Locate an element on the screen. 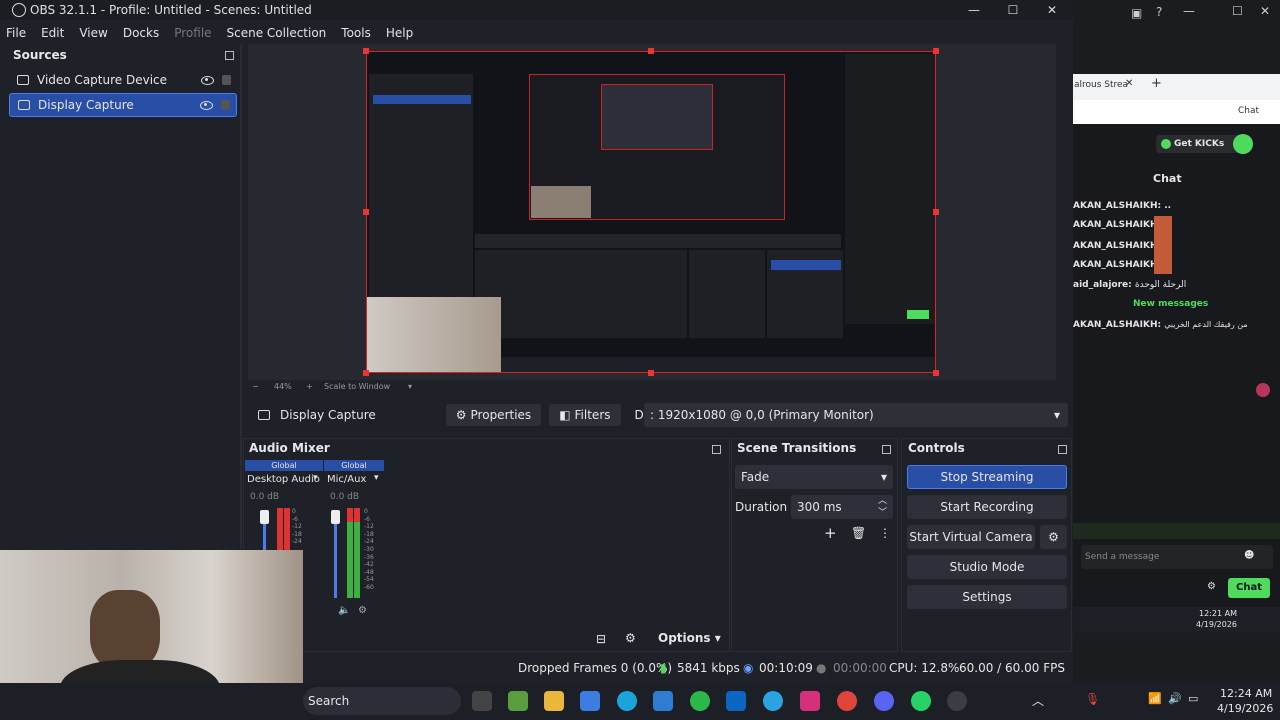  stepper-down-icon: ﹀ is located at coordinates (882, 513).